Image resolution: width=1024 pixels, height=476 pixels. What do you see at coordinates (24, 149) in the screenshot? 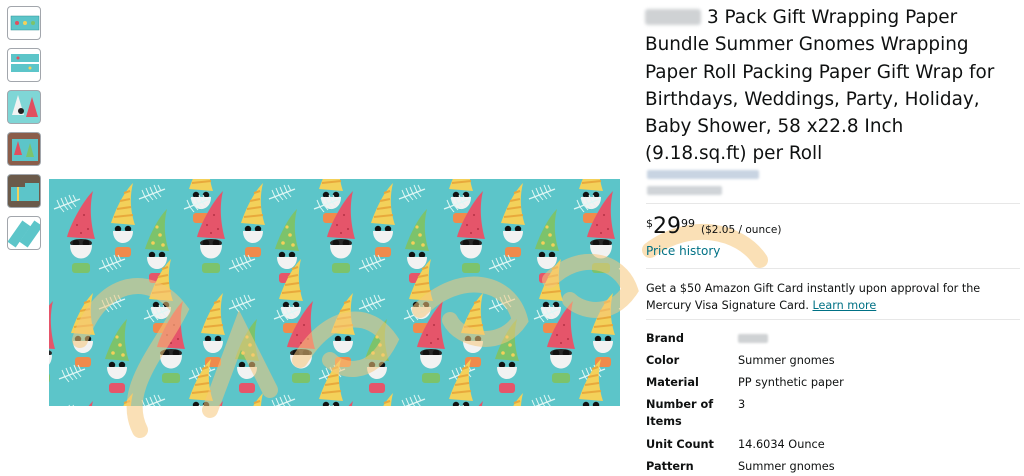
I see `thumbnail-wrapped-gift` at bounding box center [24, 149].